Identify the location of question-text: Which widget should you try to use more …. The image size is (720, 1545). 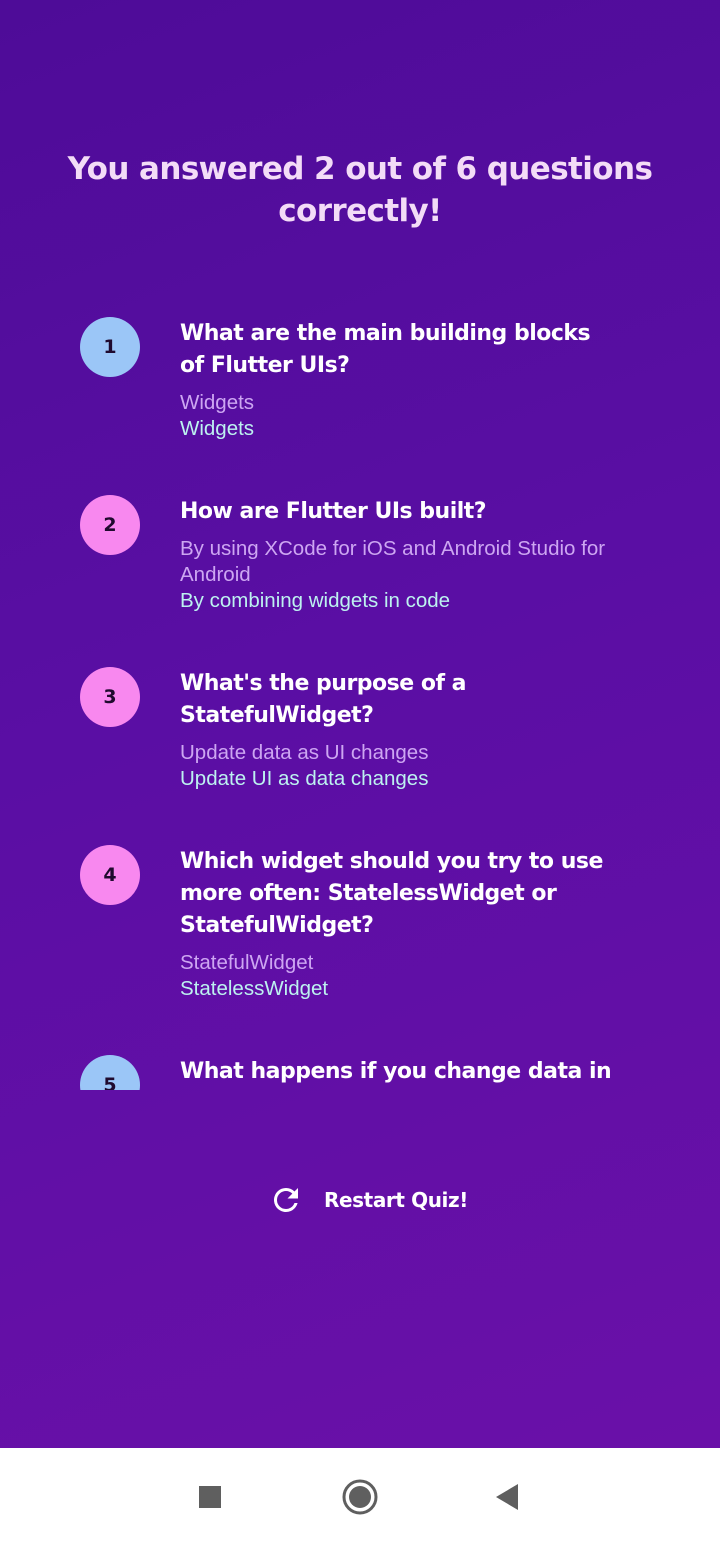
(391, 893).